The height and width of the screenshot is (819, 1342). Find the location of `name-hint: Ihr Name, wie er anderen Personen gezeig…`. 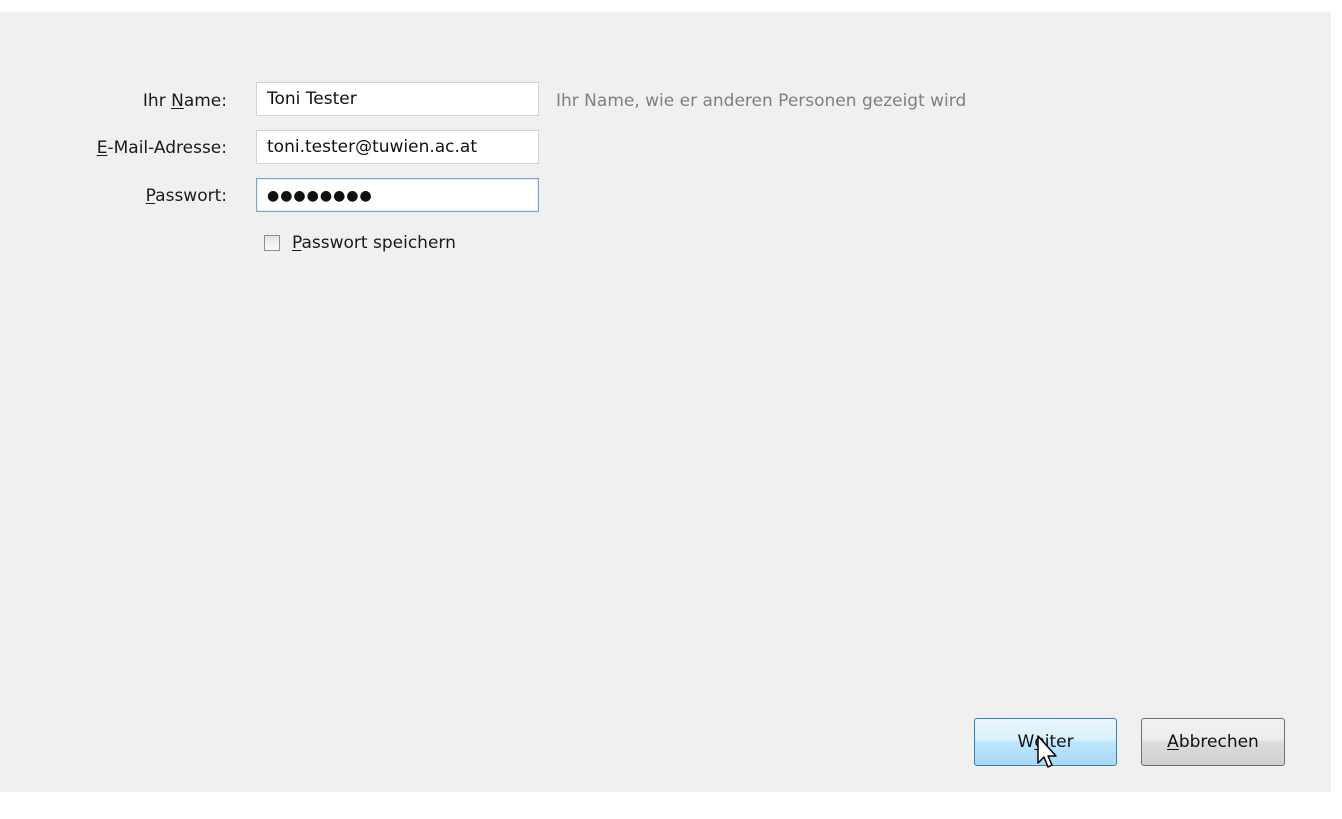

name-hint: Ihr Name, wie er anderen Personen gezeig… is located at coordinates (761, 101).